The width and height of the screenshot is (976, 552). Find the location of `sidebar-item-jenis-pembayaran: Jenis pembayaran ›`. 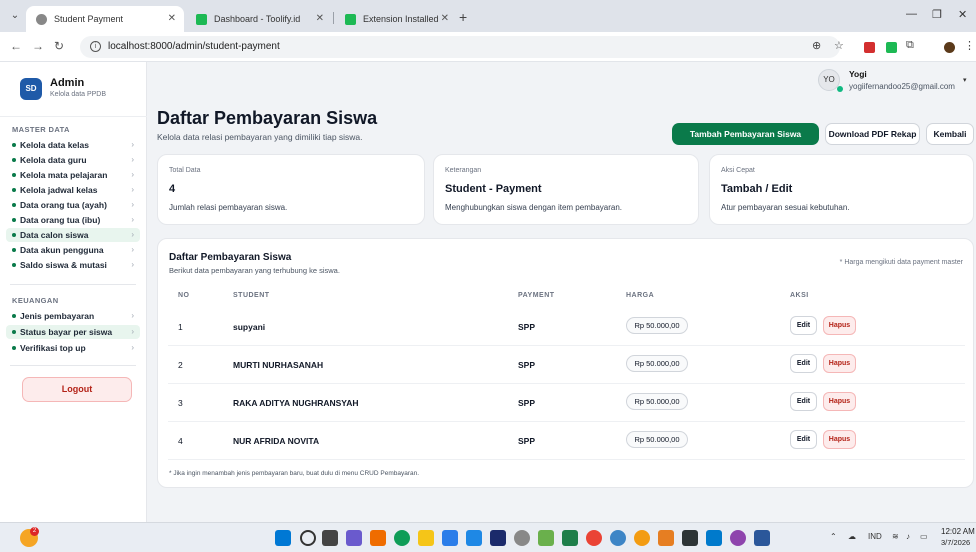

sidebar-item-jenis-pembayaran: Jenis pembayaran › is located at coordinates (73, 316).